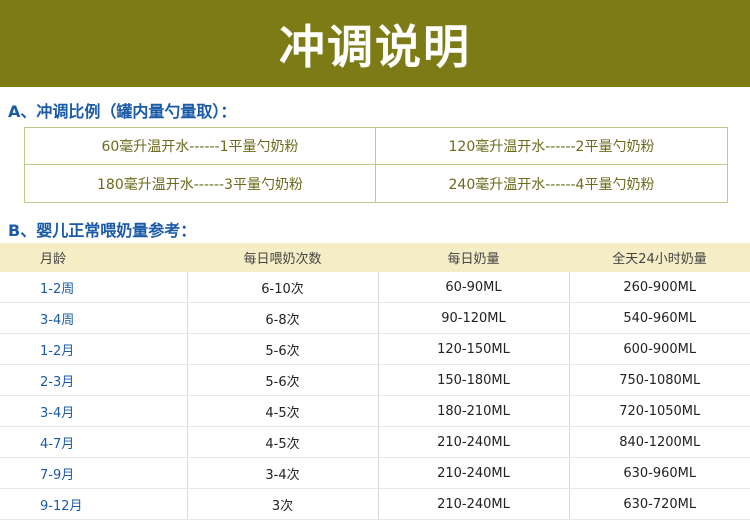  Describe the element at coordinates (659, 380) in the screenshot. I see `table-cell: 750-1080ML` at that location.